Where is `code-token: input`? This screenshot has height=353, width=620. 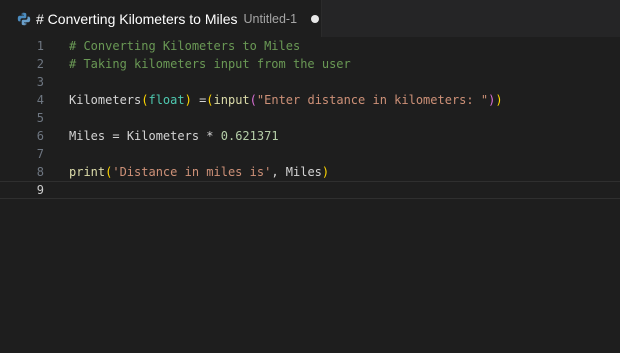
code-token: input is located at coordinates (231, 100).